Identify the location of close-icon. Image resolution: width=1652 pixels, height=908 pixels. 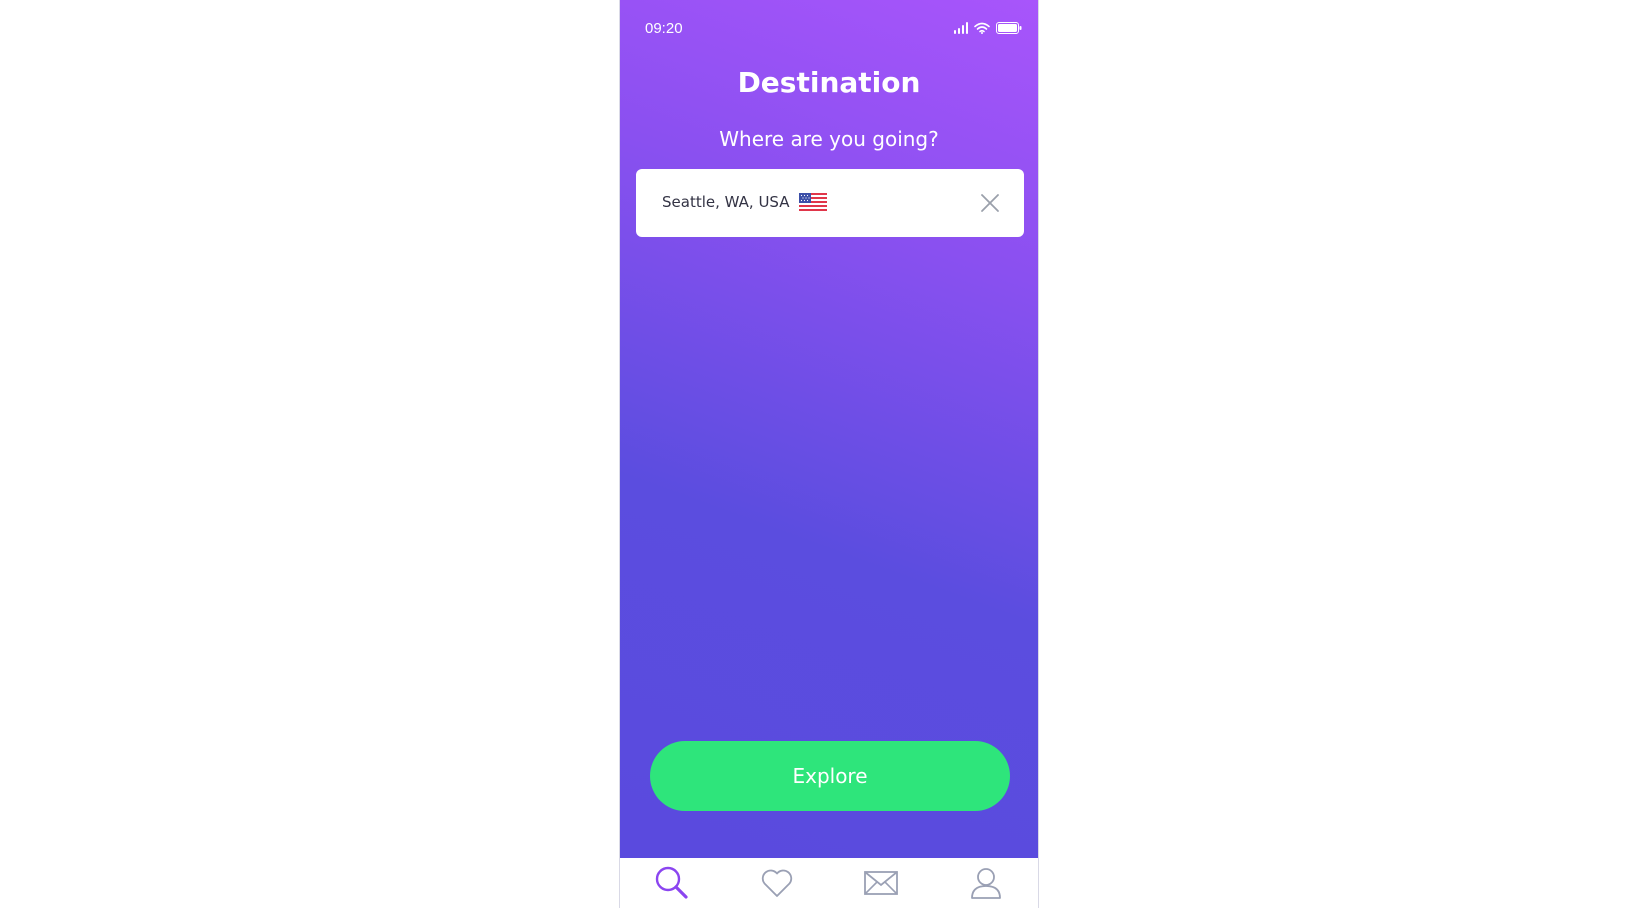
(990, 203).